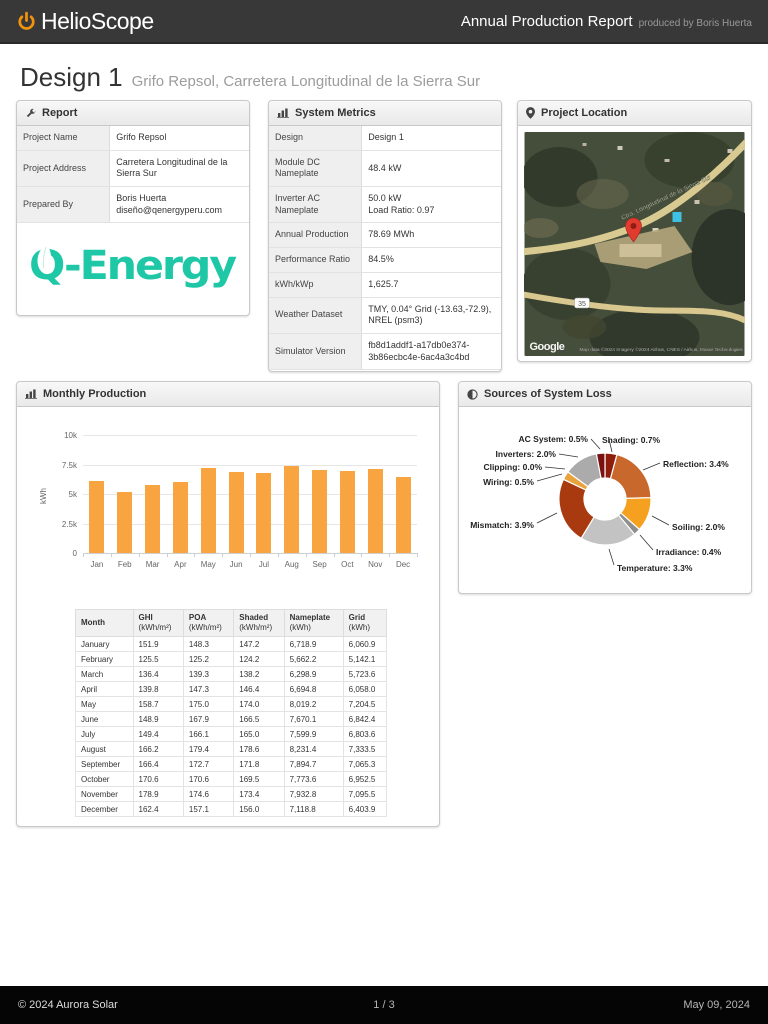 This screenshot has width=768, height=1024. Describe the element at coordinates (208, 564) in the screenshot. I see `x-axis-tick: May` at that location.